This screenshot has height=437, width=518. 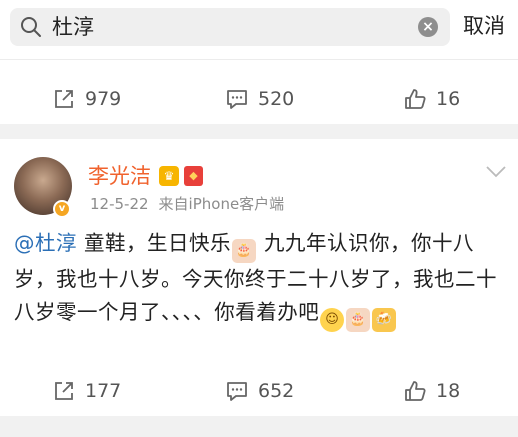 I want to click on birthday-cake-emoji-2: 🎂, so click(x=358, y=319).